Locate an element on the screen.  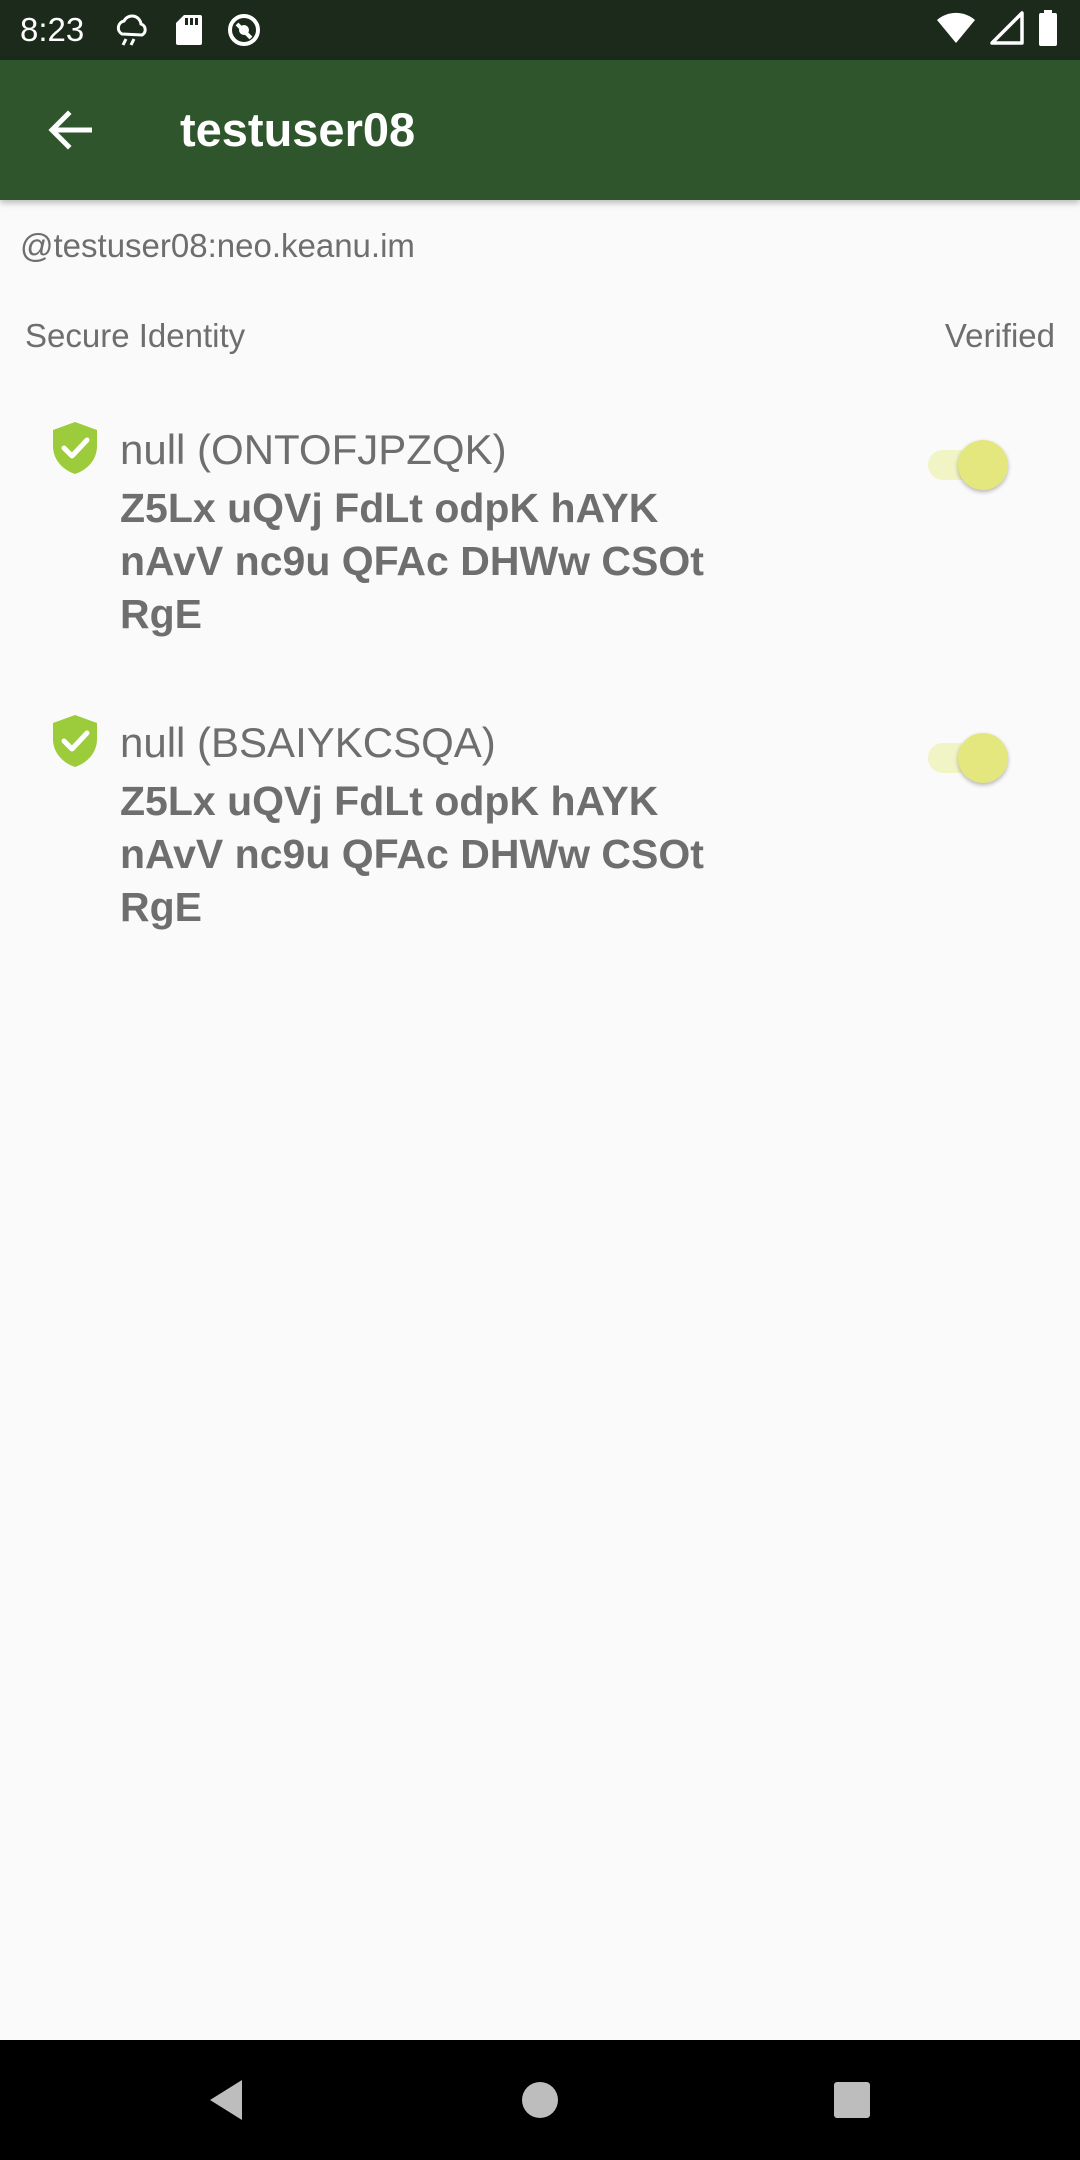
nav-home-button is located at coordinates (540, 2100).